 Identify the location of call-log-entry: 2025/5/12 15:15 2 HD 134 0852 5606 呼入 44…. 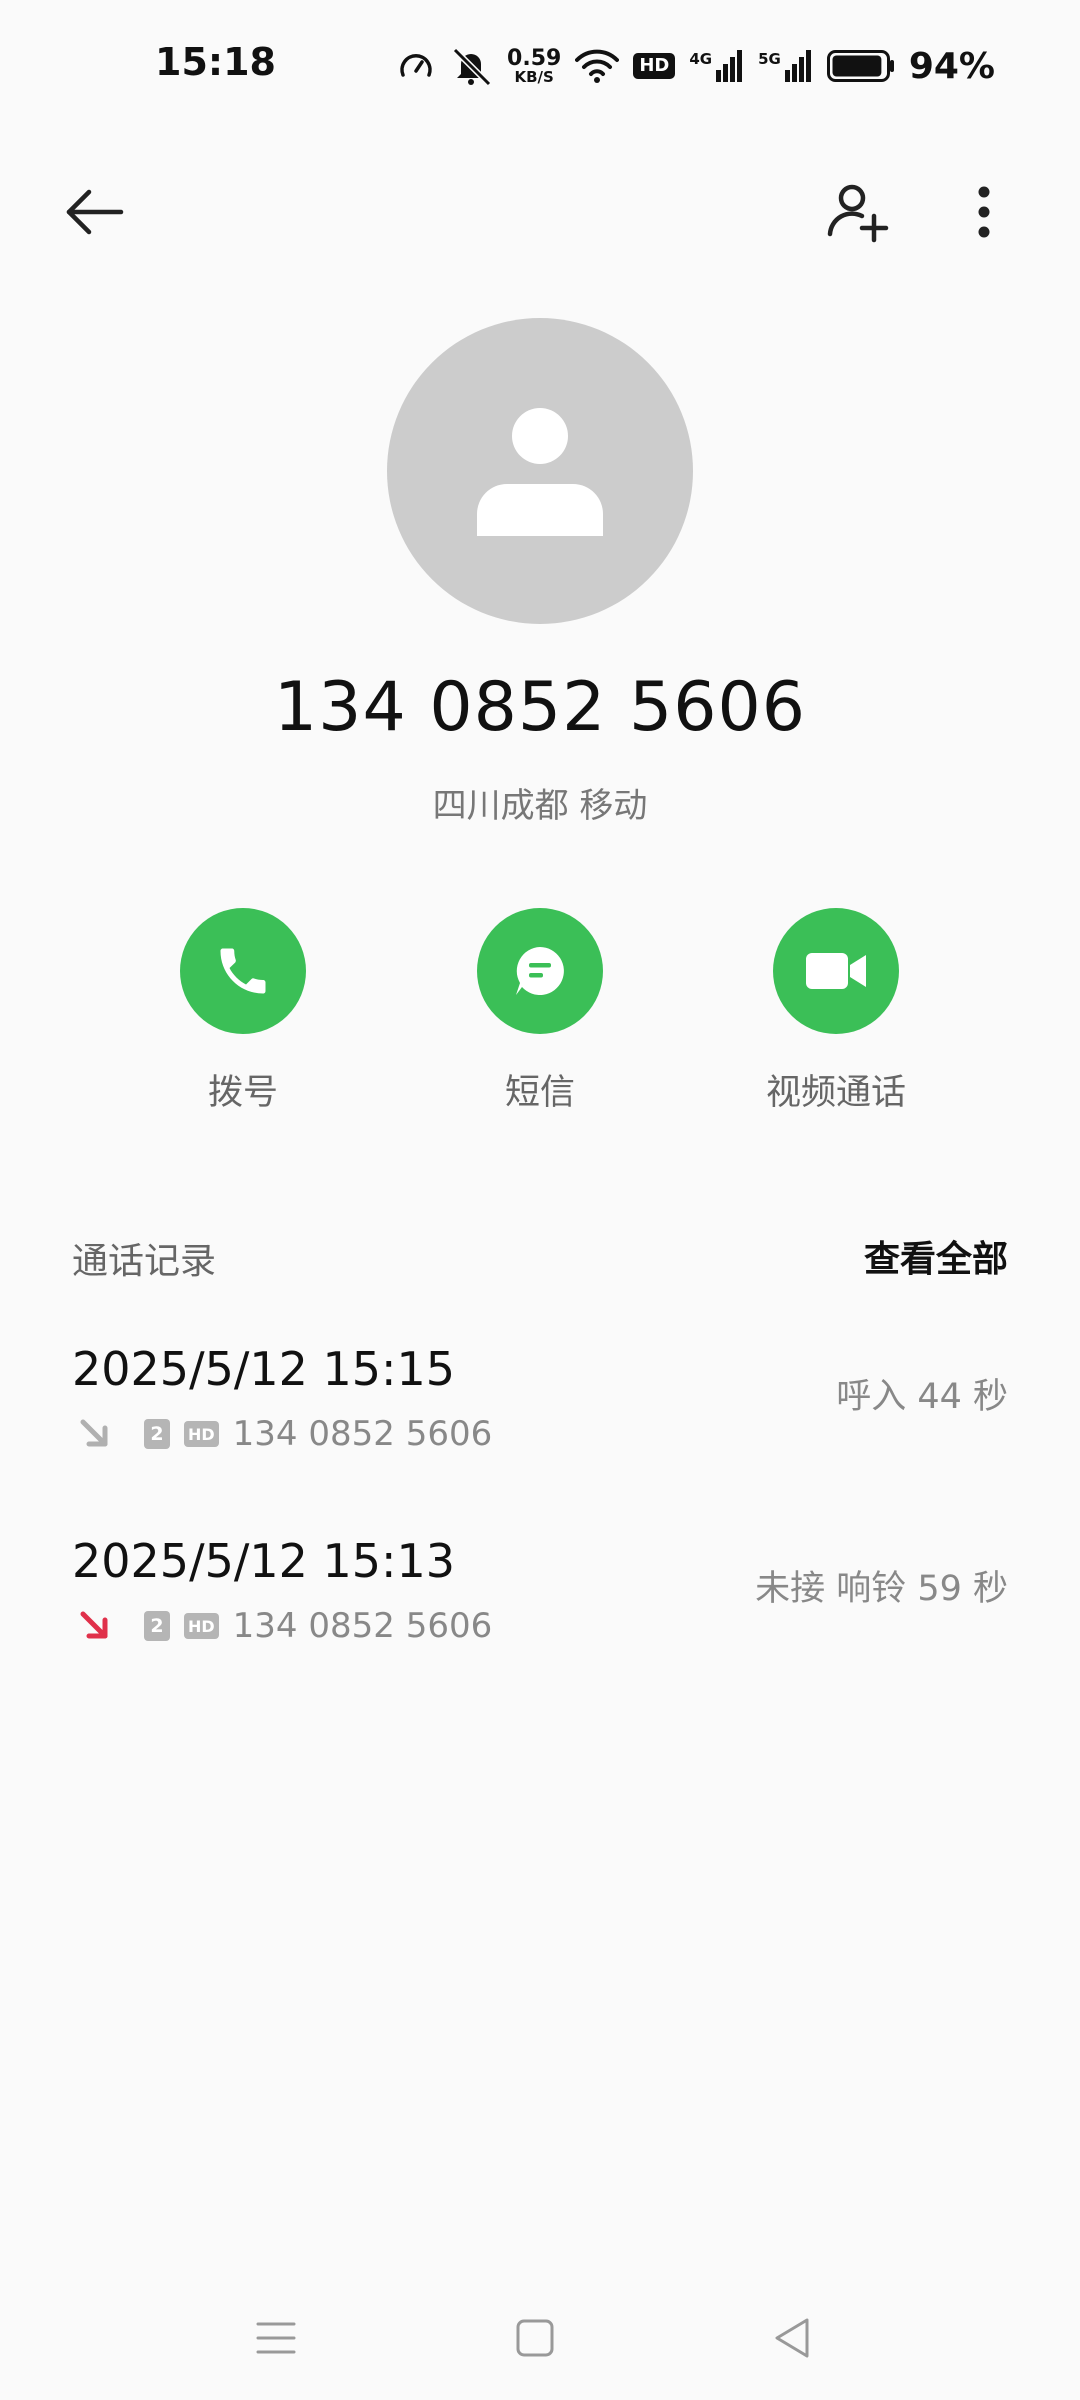
(540, 1422).